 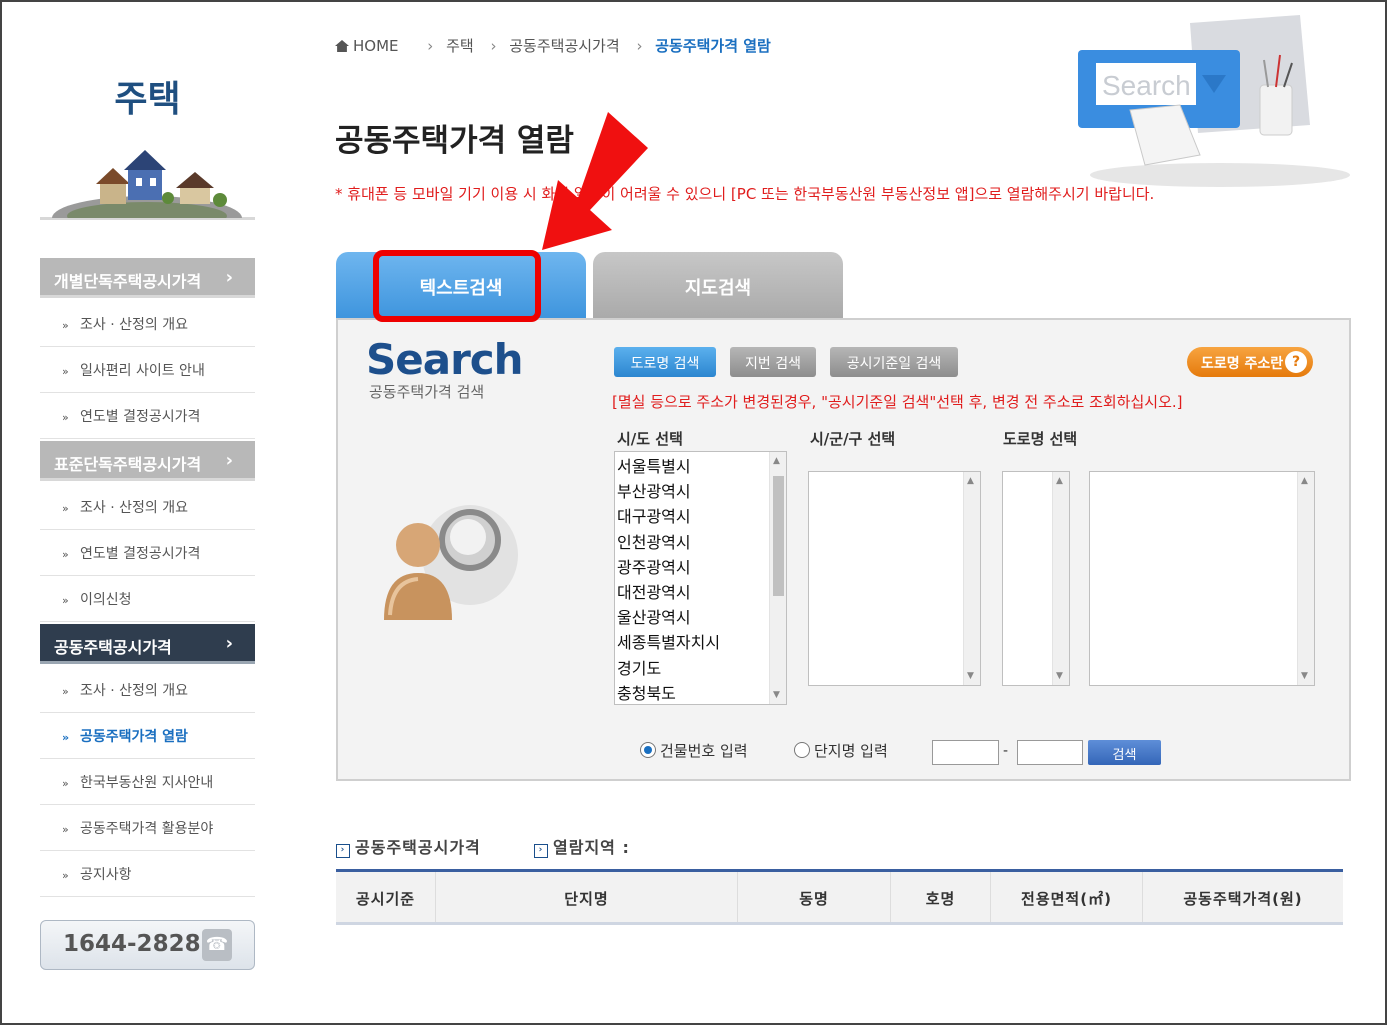 What do you see at coordinates (1124, 752) in the screenshot?
I see `search-submit-button: 검색` at bounding box center [1124, 752].